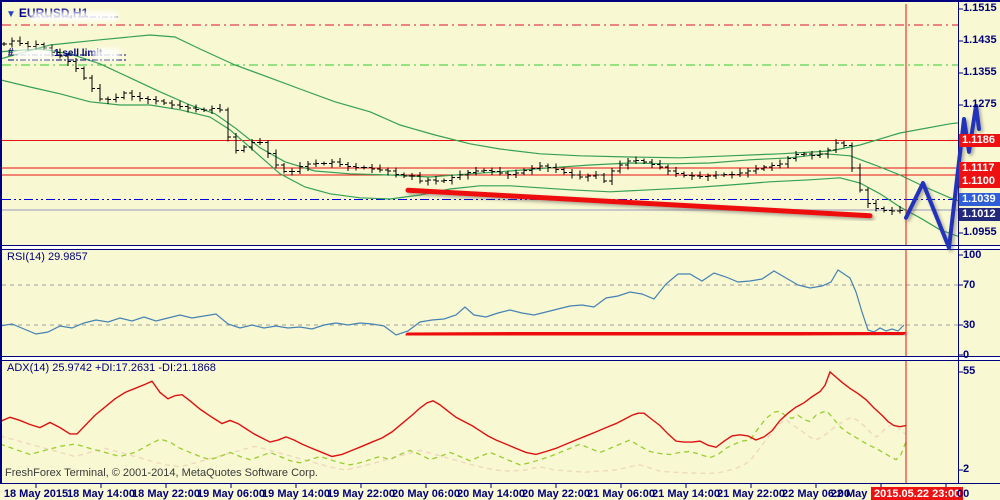 The height and width of the screenshot is (500, 1000). What do you see at coordinates (751, 494) in the screenshot?
I see `time-axis-label: 21 May 22:00` at bounding box center [751, 494].